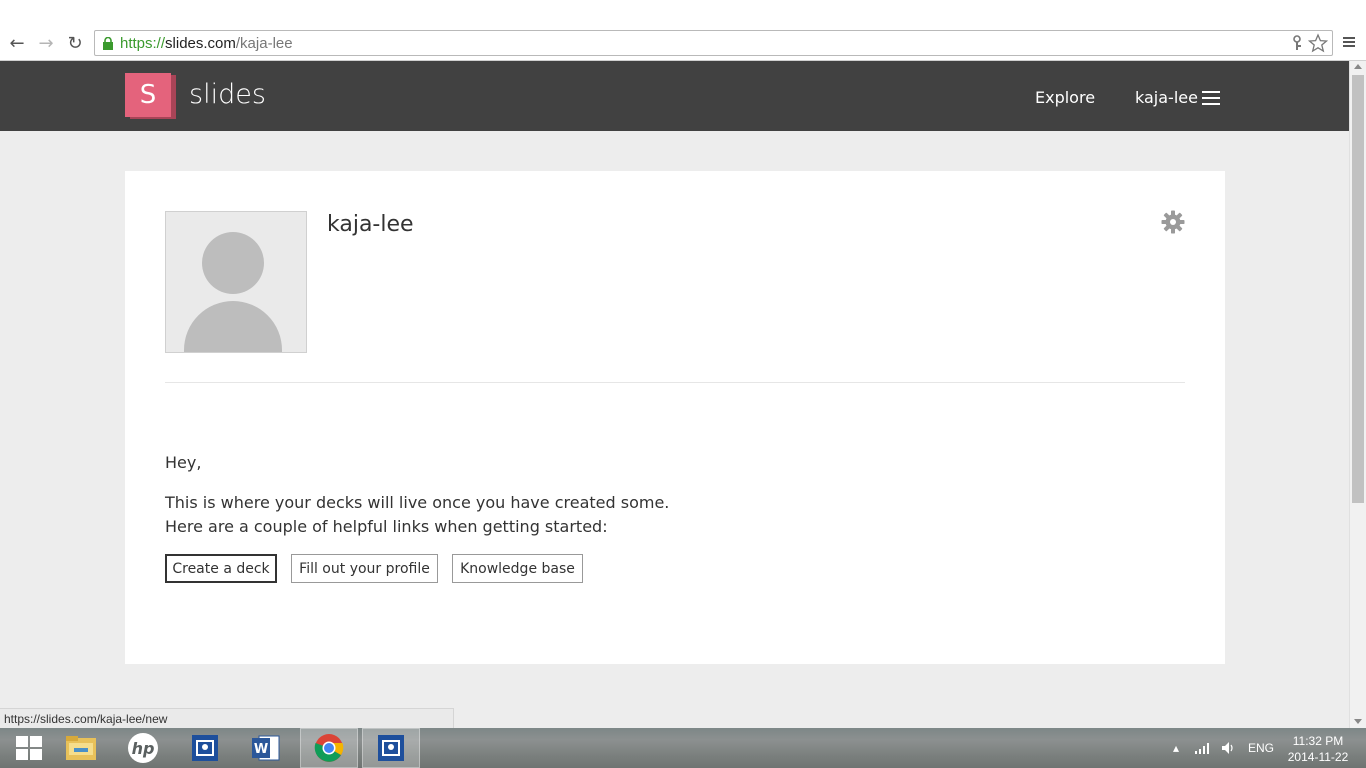 This screenshot has width=1366, height=768. What do you see at coordinates (75, 43) in the screenshot?
I see `reload-icon: ↻` at bounding box center [75, 43].